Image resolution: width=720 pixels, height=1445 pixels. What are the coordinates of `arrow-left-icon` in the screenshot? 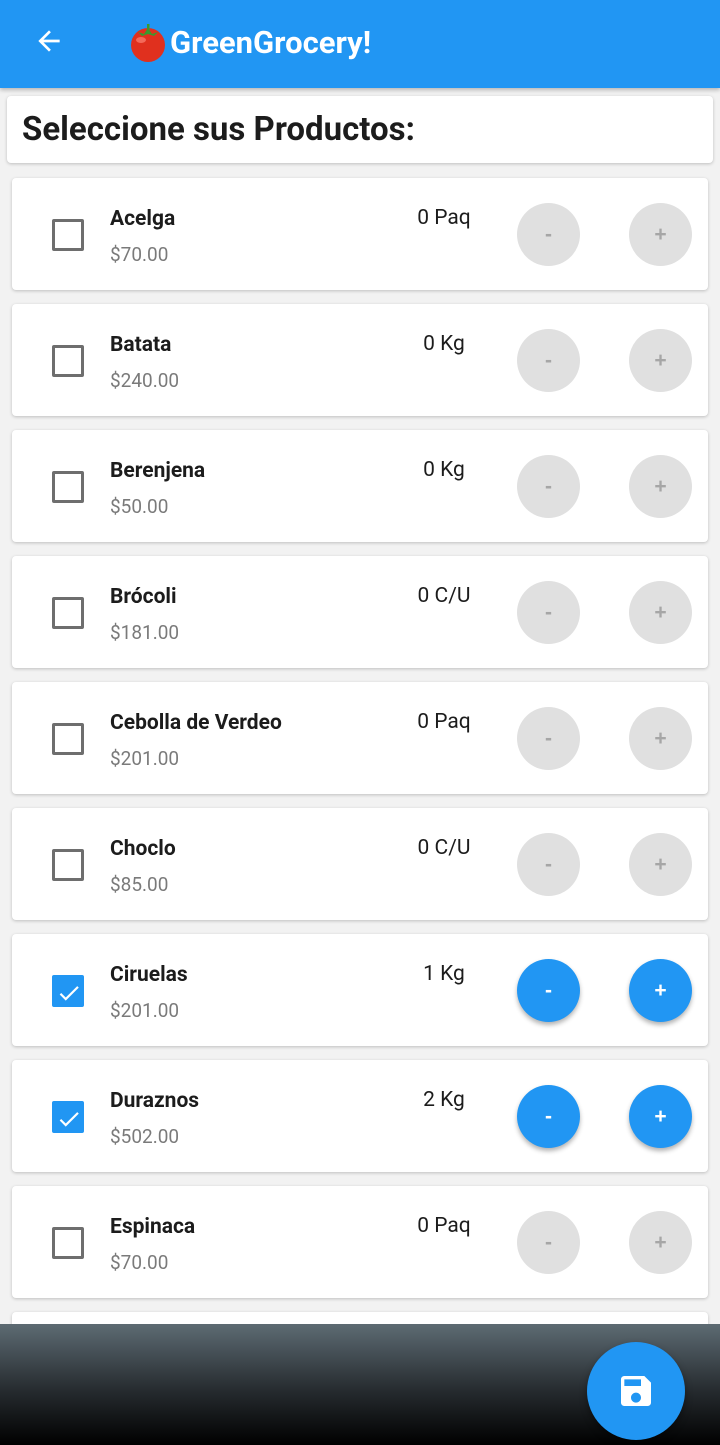 It's located at (49, 41).